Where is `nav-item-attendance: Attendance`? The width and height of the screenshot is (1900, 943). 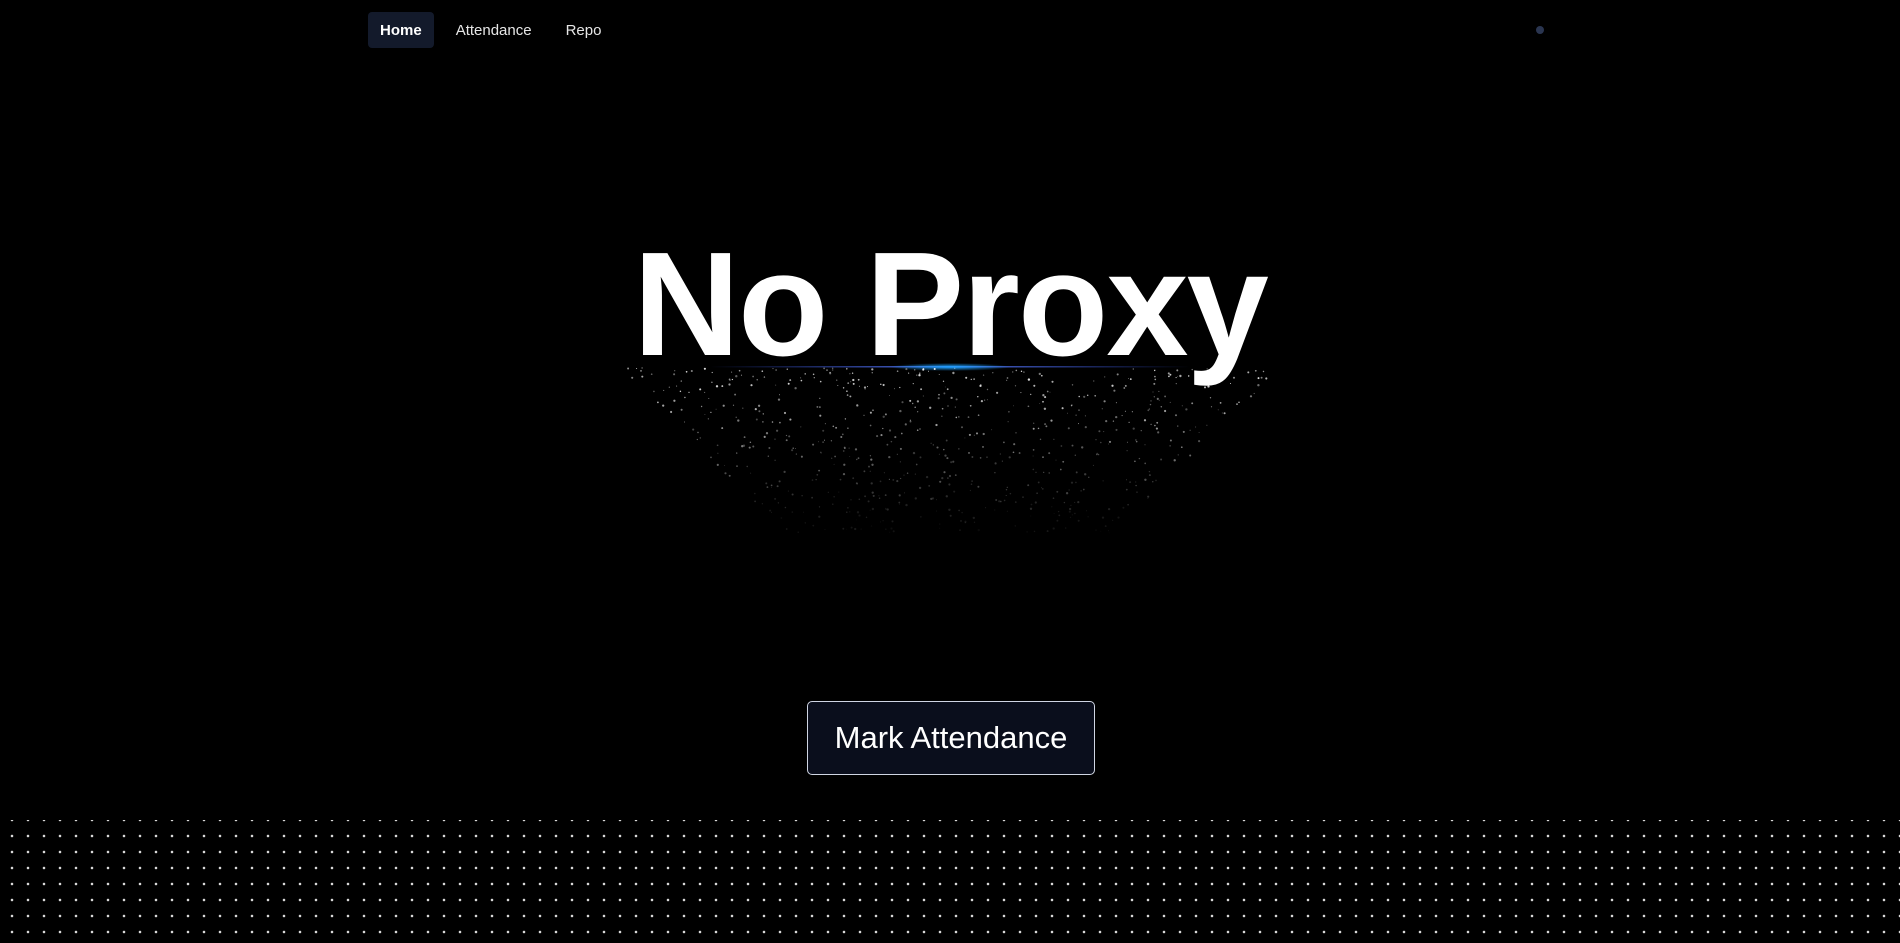 nav-item-attendance: Attendance is located at coordinates (494, 30).